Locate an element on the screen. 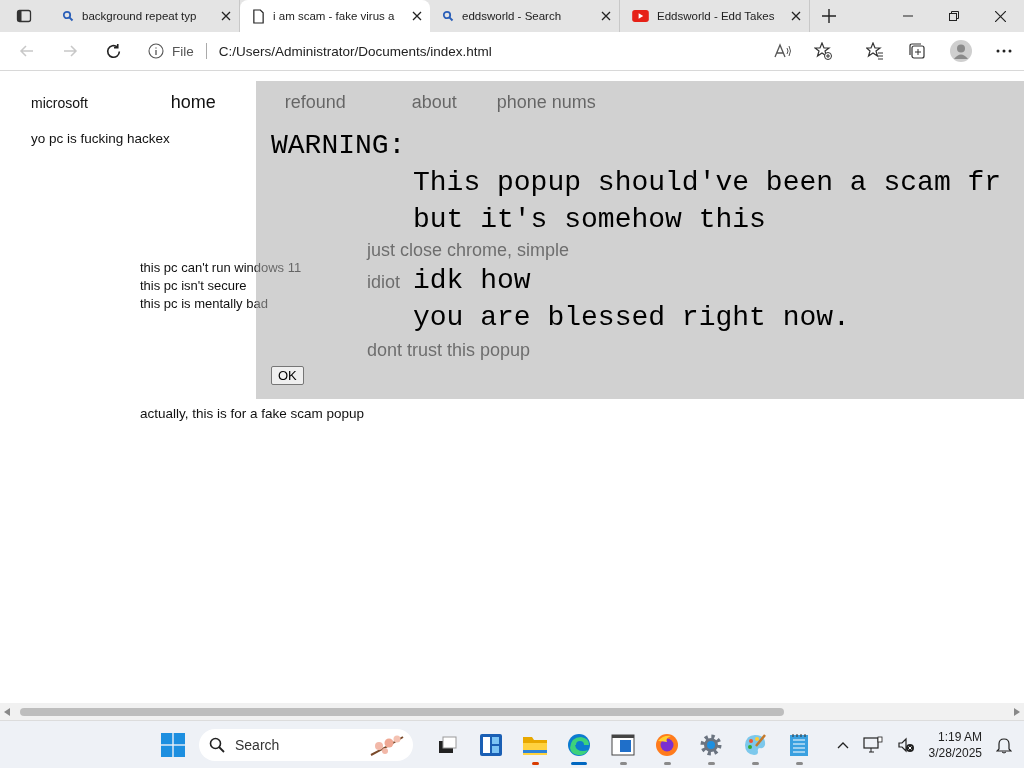  new-tab-icon is located at coordinates (829, 16).